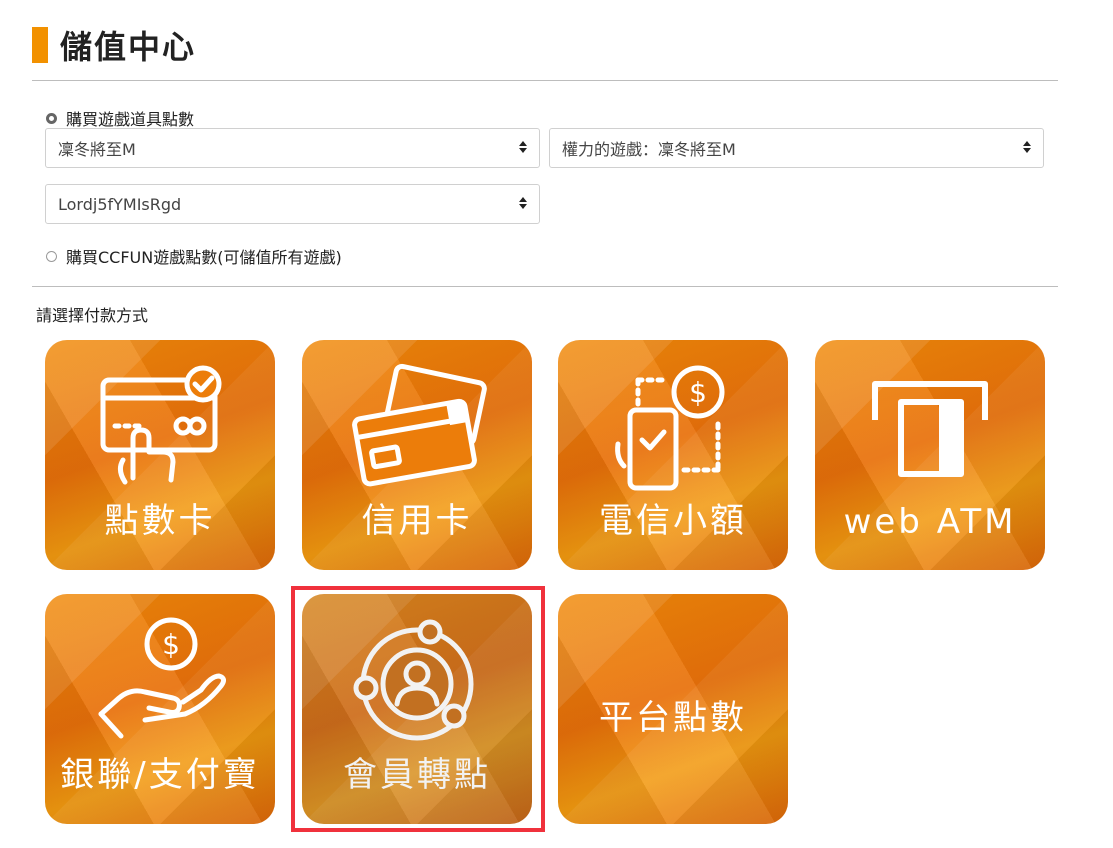  I want to click on payment-tile-credit-card: 信用卡, so click(417, 455).